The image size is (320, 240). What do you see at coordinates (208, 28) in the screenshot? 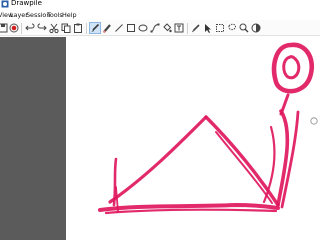
I see `laser-pointer-icon` at bounding box center [208, 28].